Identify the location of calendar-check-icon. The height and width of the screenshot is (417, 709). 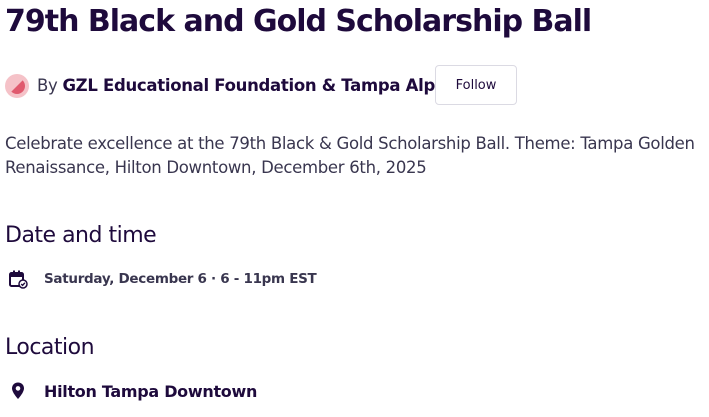
(18, 279).